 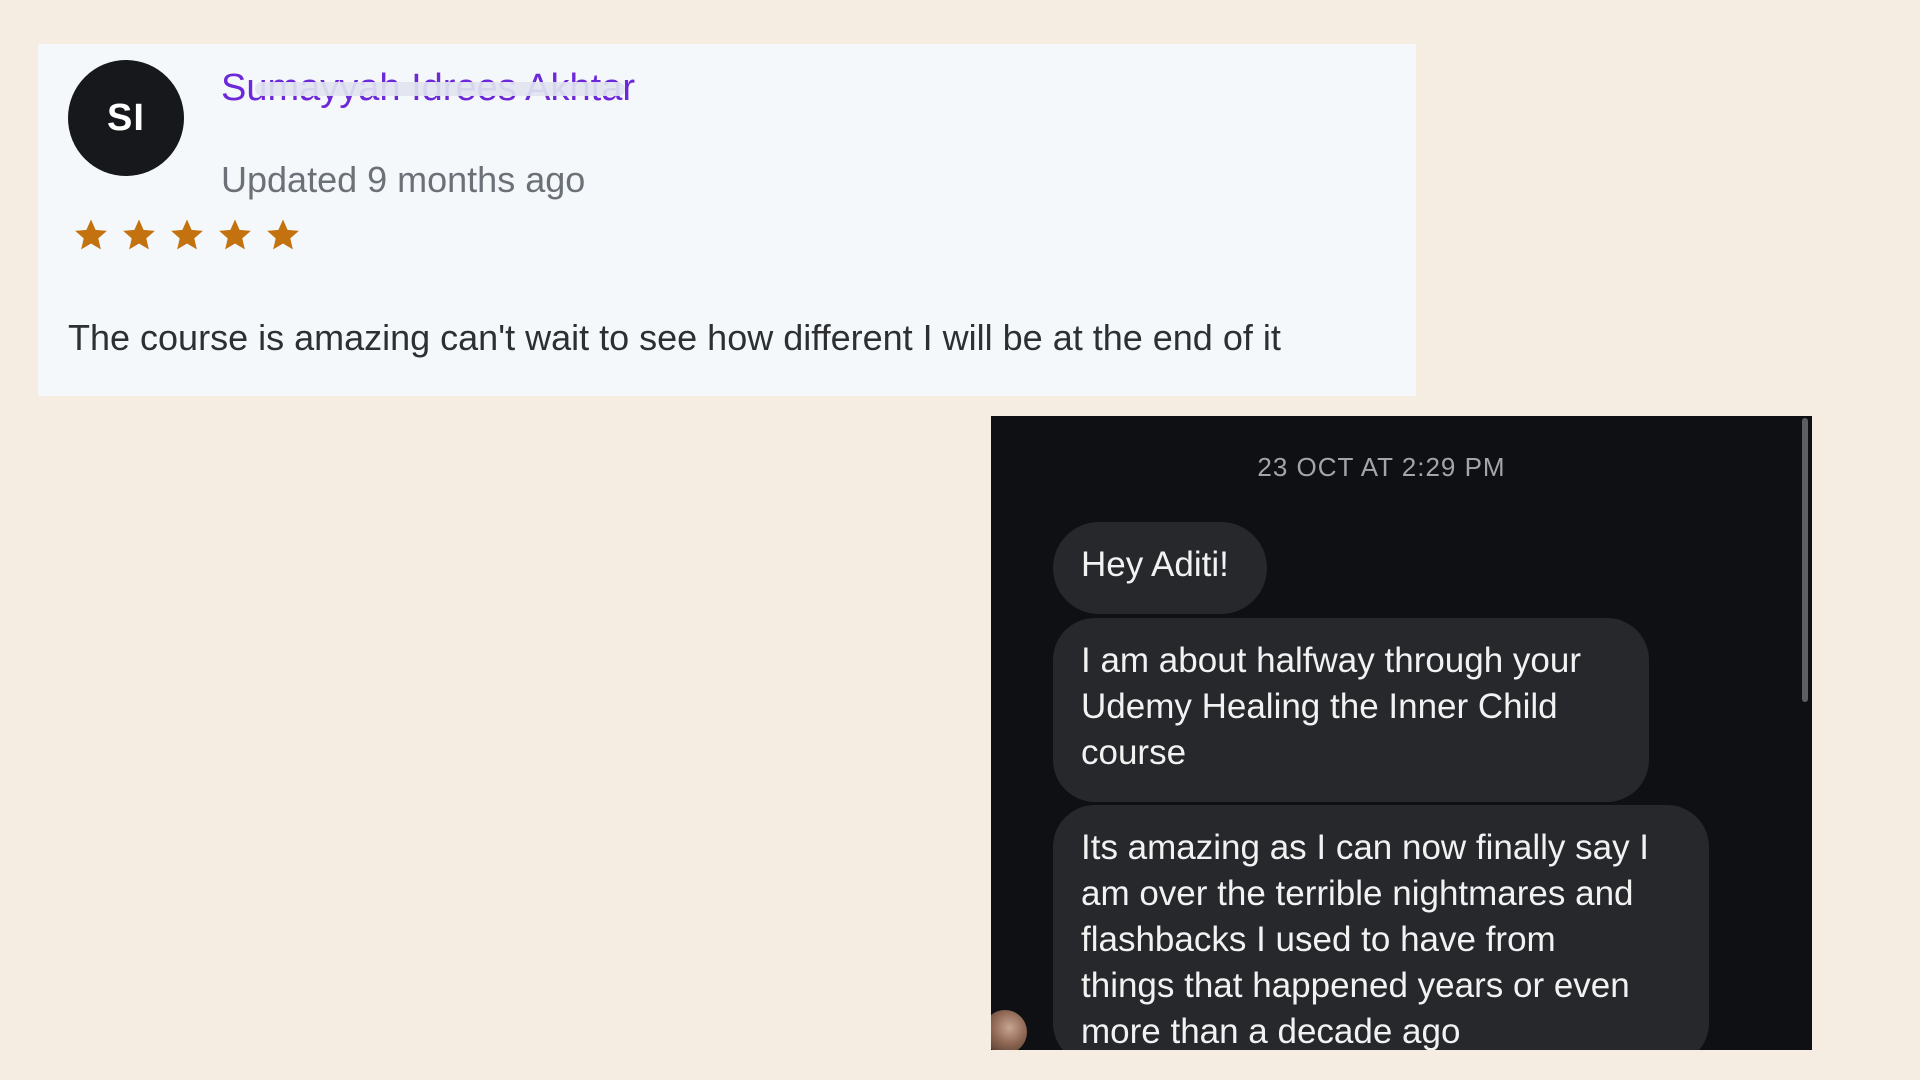 I want to click on avatar: SI, so click(x=126, y=118).